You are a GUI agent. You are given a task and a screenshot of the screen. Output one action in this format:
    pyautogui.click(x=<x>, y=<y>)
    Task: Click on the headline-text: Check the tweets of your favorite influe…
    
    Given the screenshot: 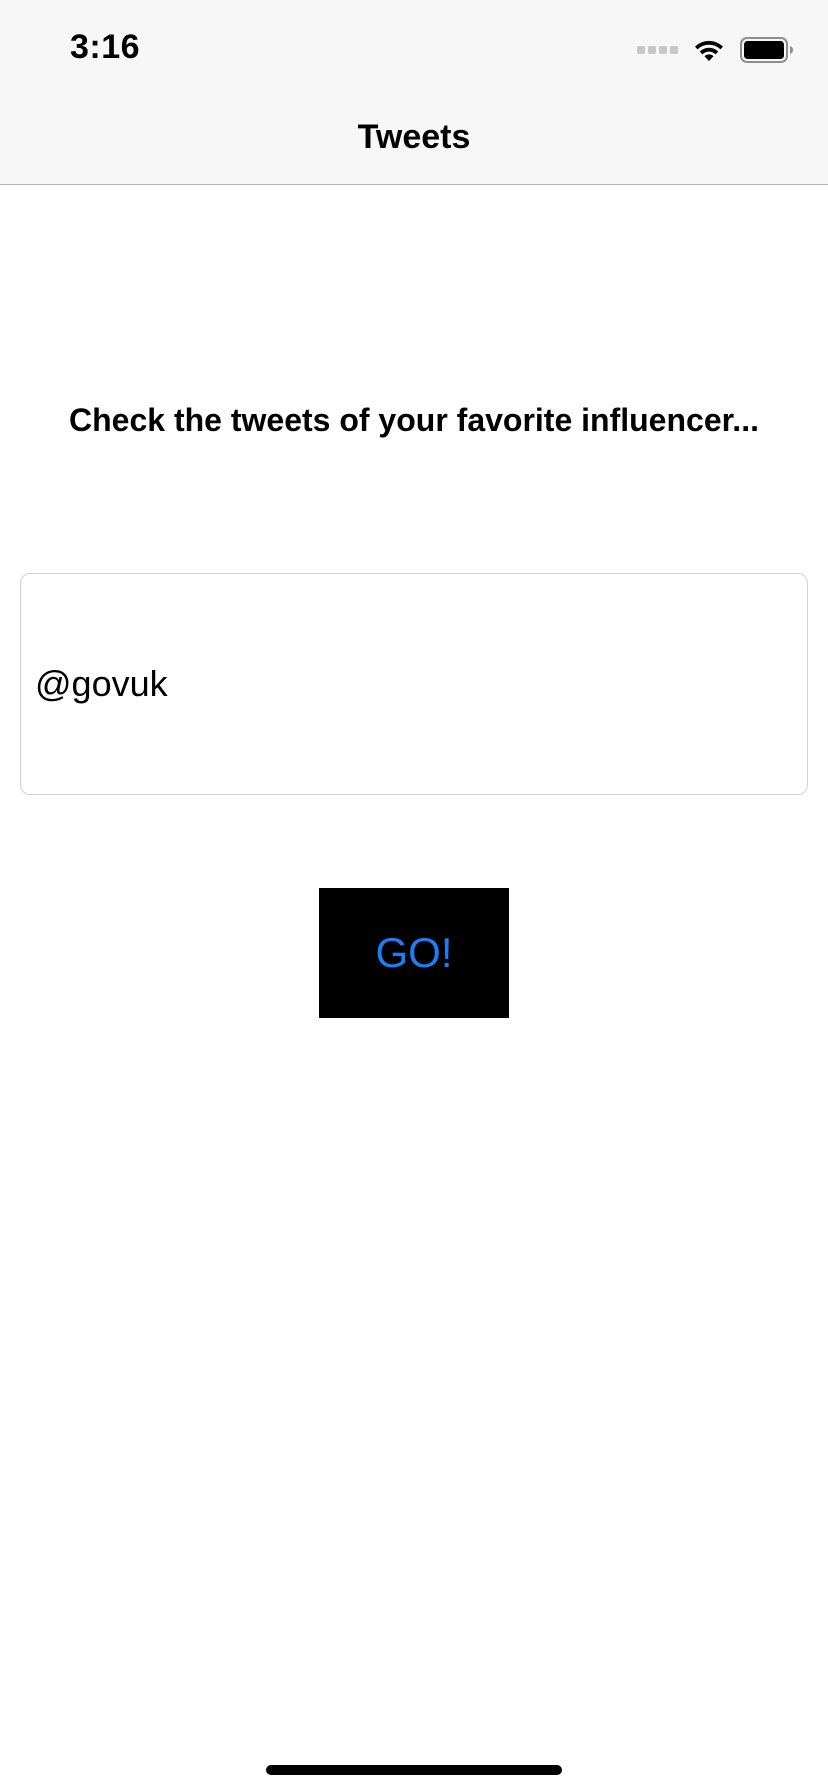 What is the action you would take?
    pyautogui.click(x=414, y=420)
    